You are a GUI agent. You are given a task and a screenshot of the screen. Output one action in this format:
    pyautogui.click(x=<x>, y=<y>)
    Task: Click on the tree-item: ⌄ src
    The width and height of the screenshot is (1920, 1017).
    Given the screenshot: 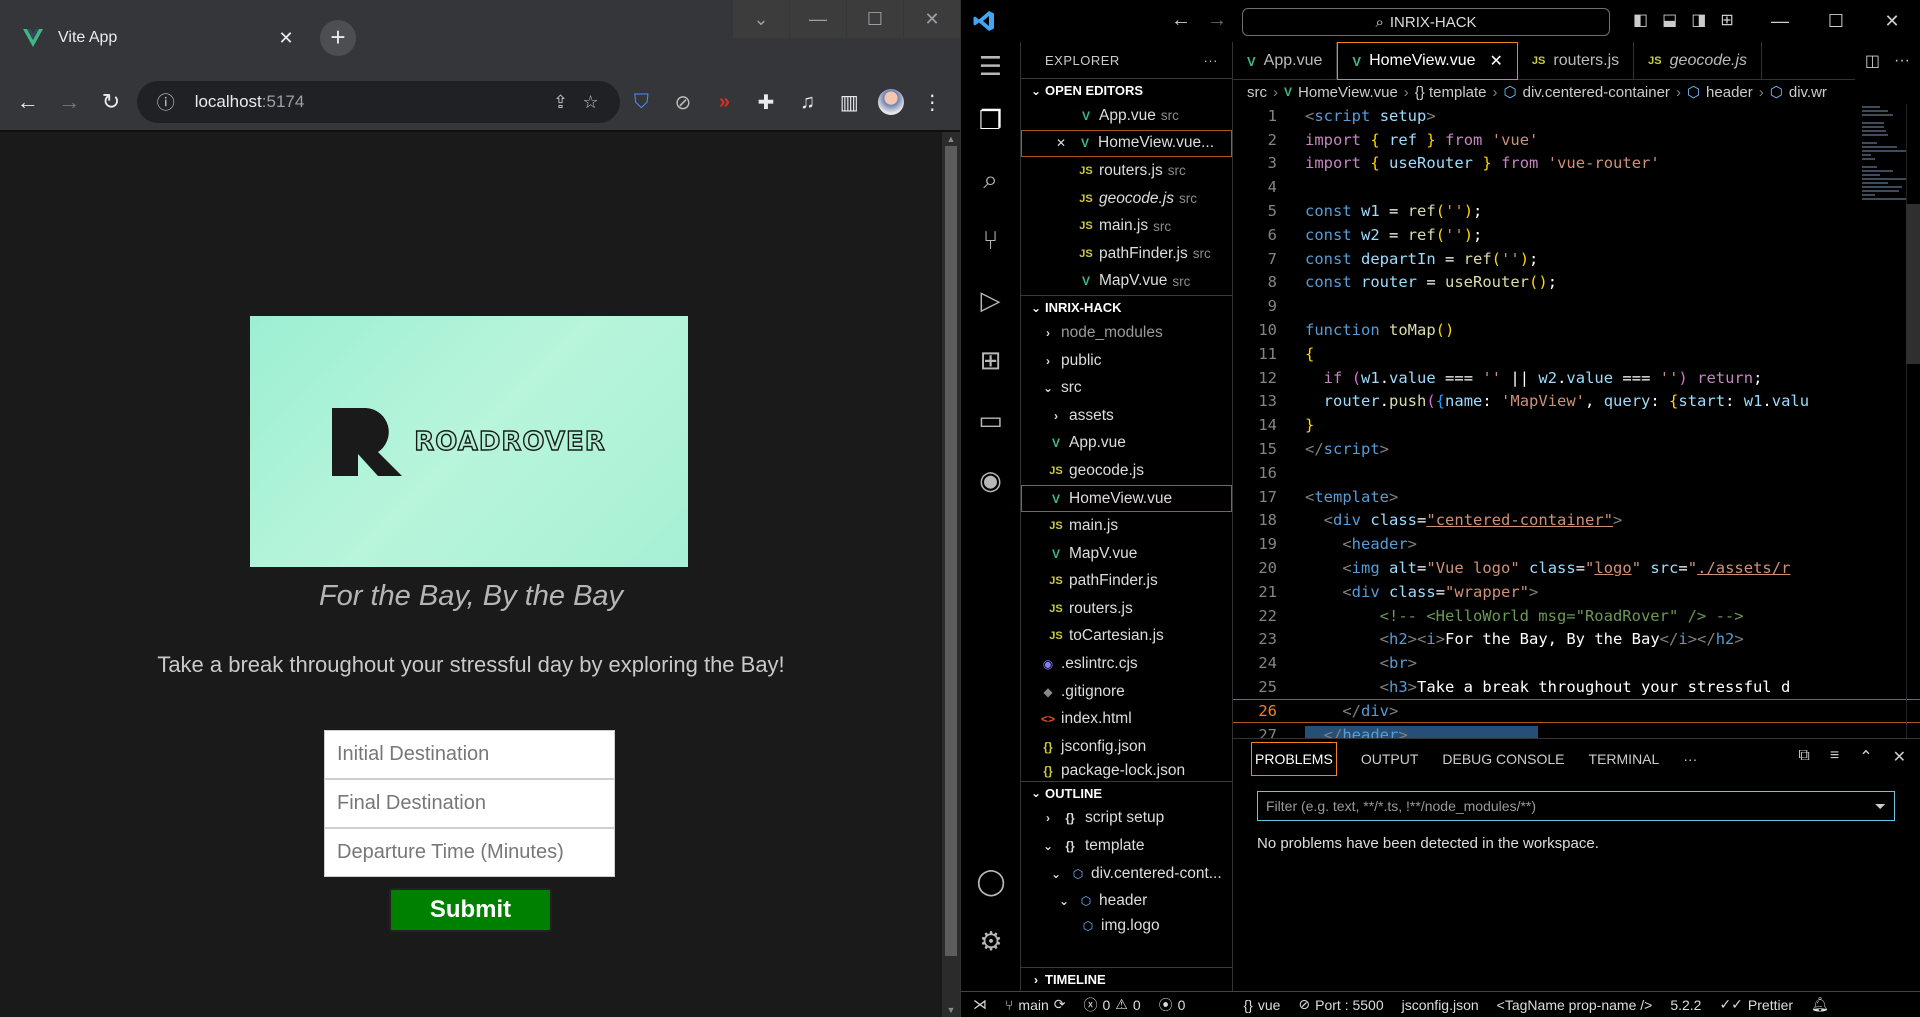 What is the action you would take?
    pyautogui.click(x=1126, y=388)
    